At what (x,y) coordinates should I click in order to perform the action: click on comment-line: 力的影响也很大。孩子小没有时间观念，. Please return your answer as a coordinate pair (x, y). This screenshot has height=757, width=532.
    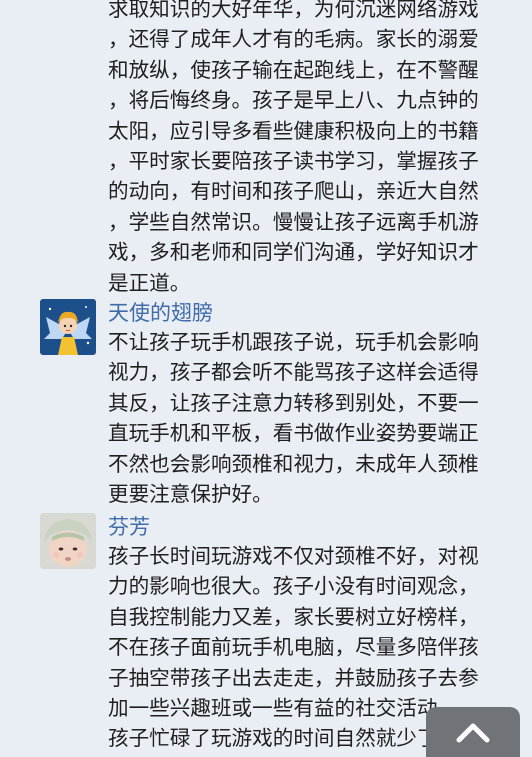
    Looking at the image, I should click on (293, 586).